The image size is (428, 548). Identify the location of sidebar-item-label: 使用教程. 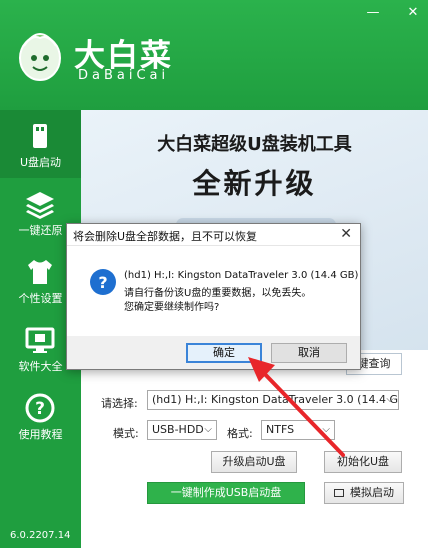
(40, 434).